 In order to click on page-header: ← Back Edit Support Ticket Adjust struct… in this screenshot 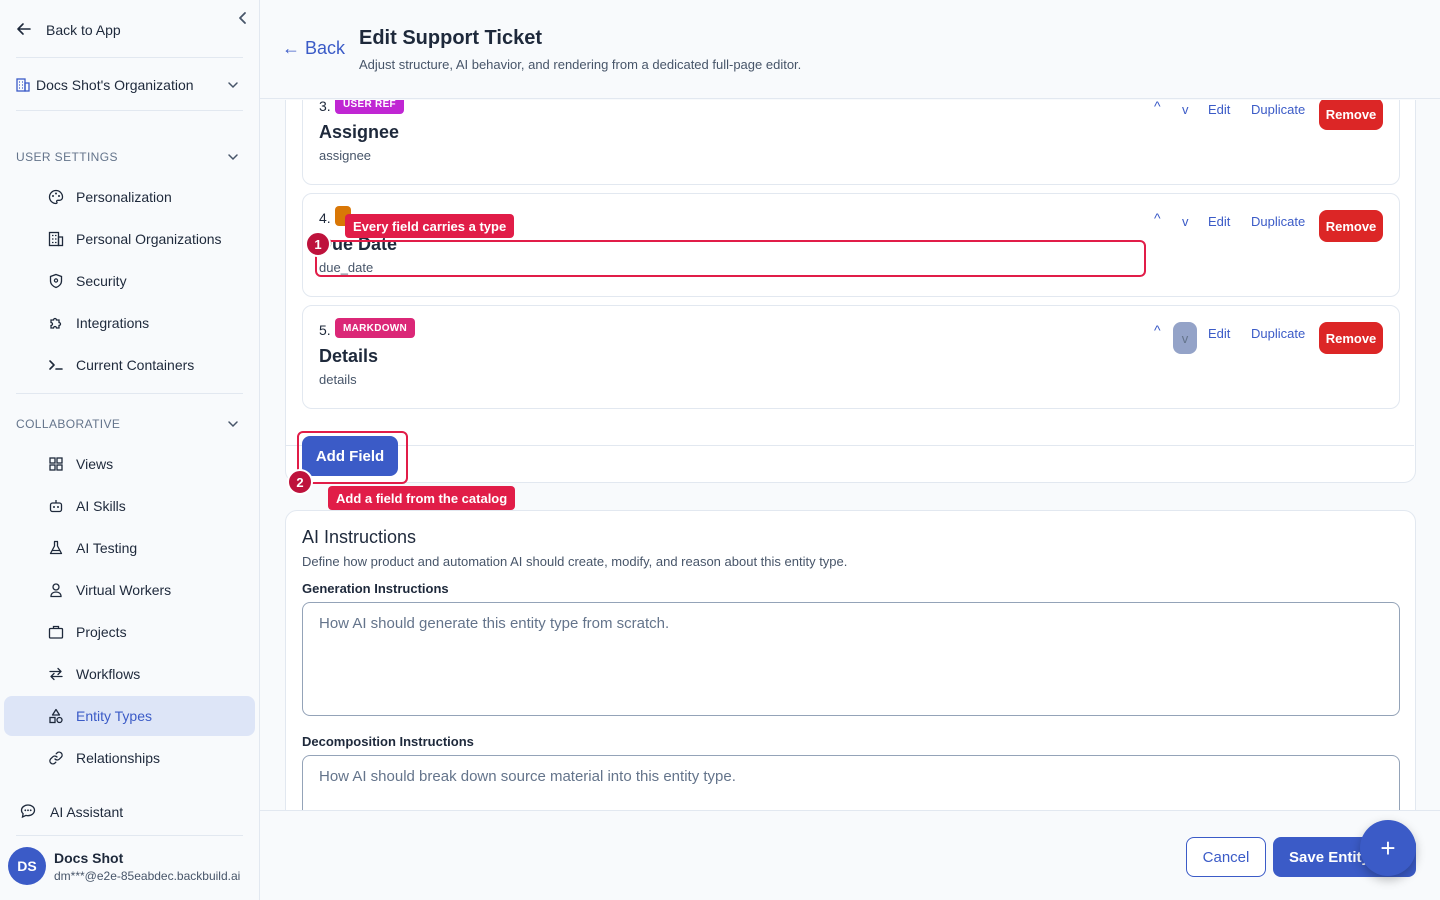, I will do `click(850, 49)`.